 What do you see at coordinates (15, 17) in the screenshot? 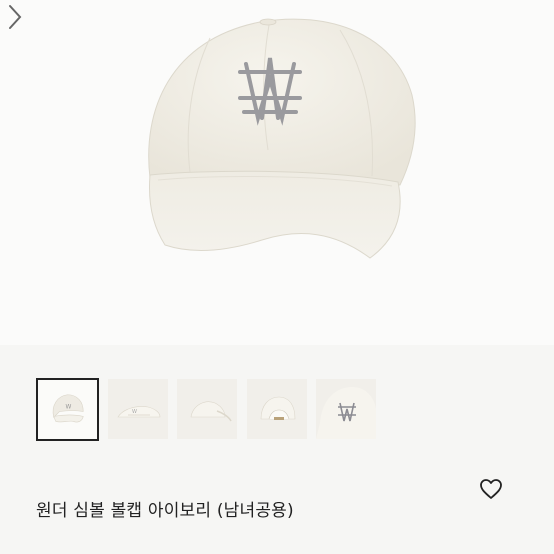
I see `chevron-right-icon` at bounding box center [15, 17].